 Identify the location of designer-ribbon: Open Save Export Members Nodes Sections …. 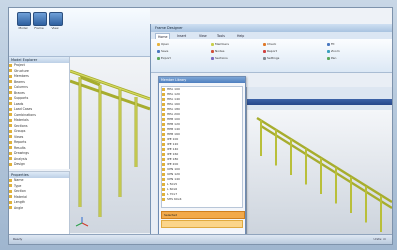
(271, 56).